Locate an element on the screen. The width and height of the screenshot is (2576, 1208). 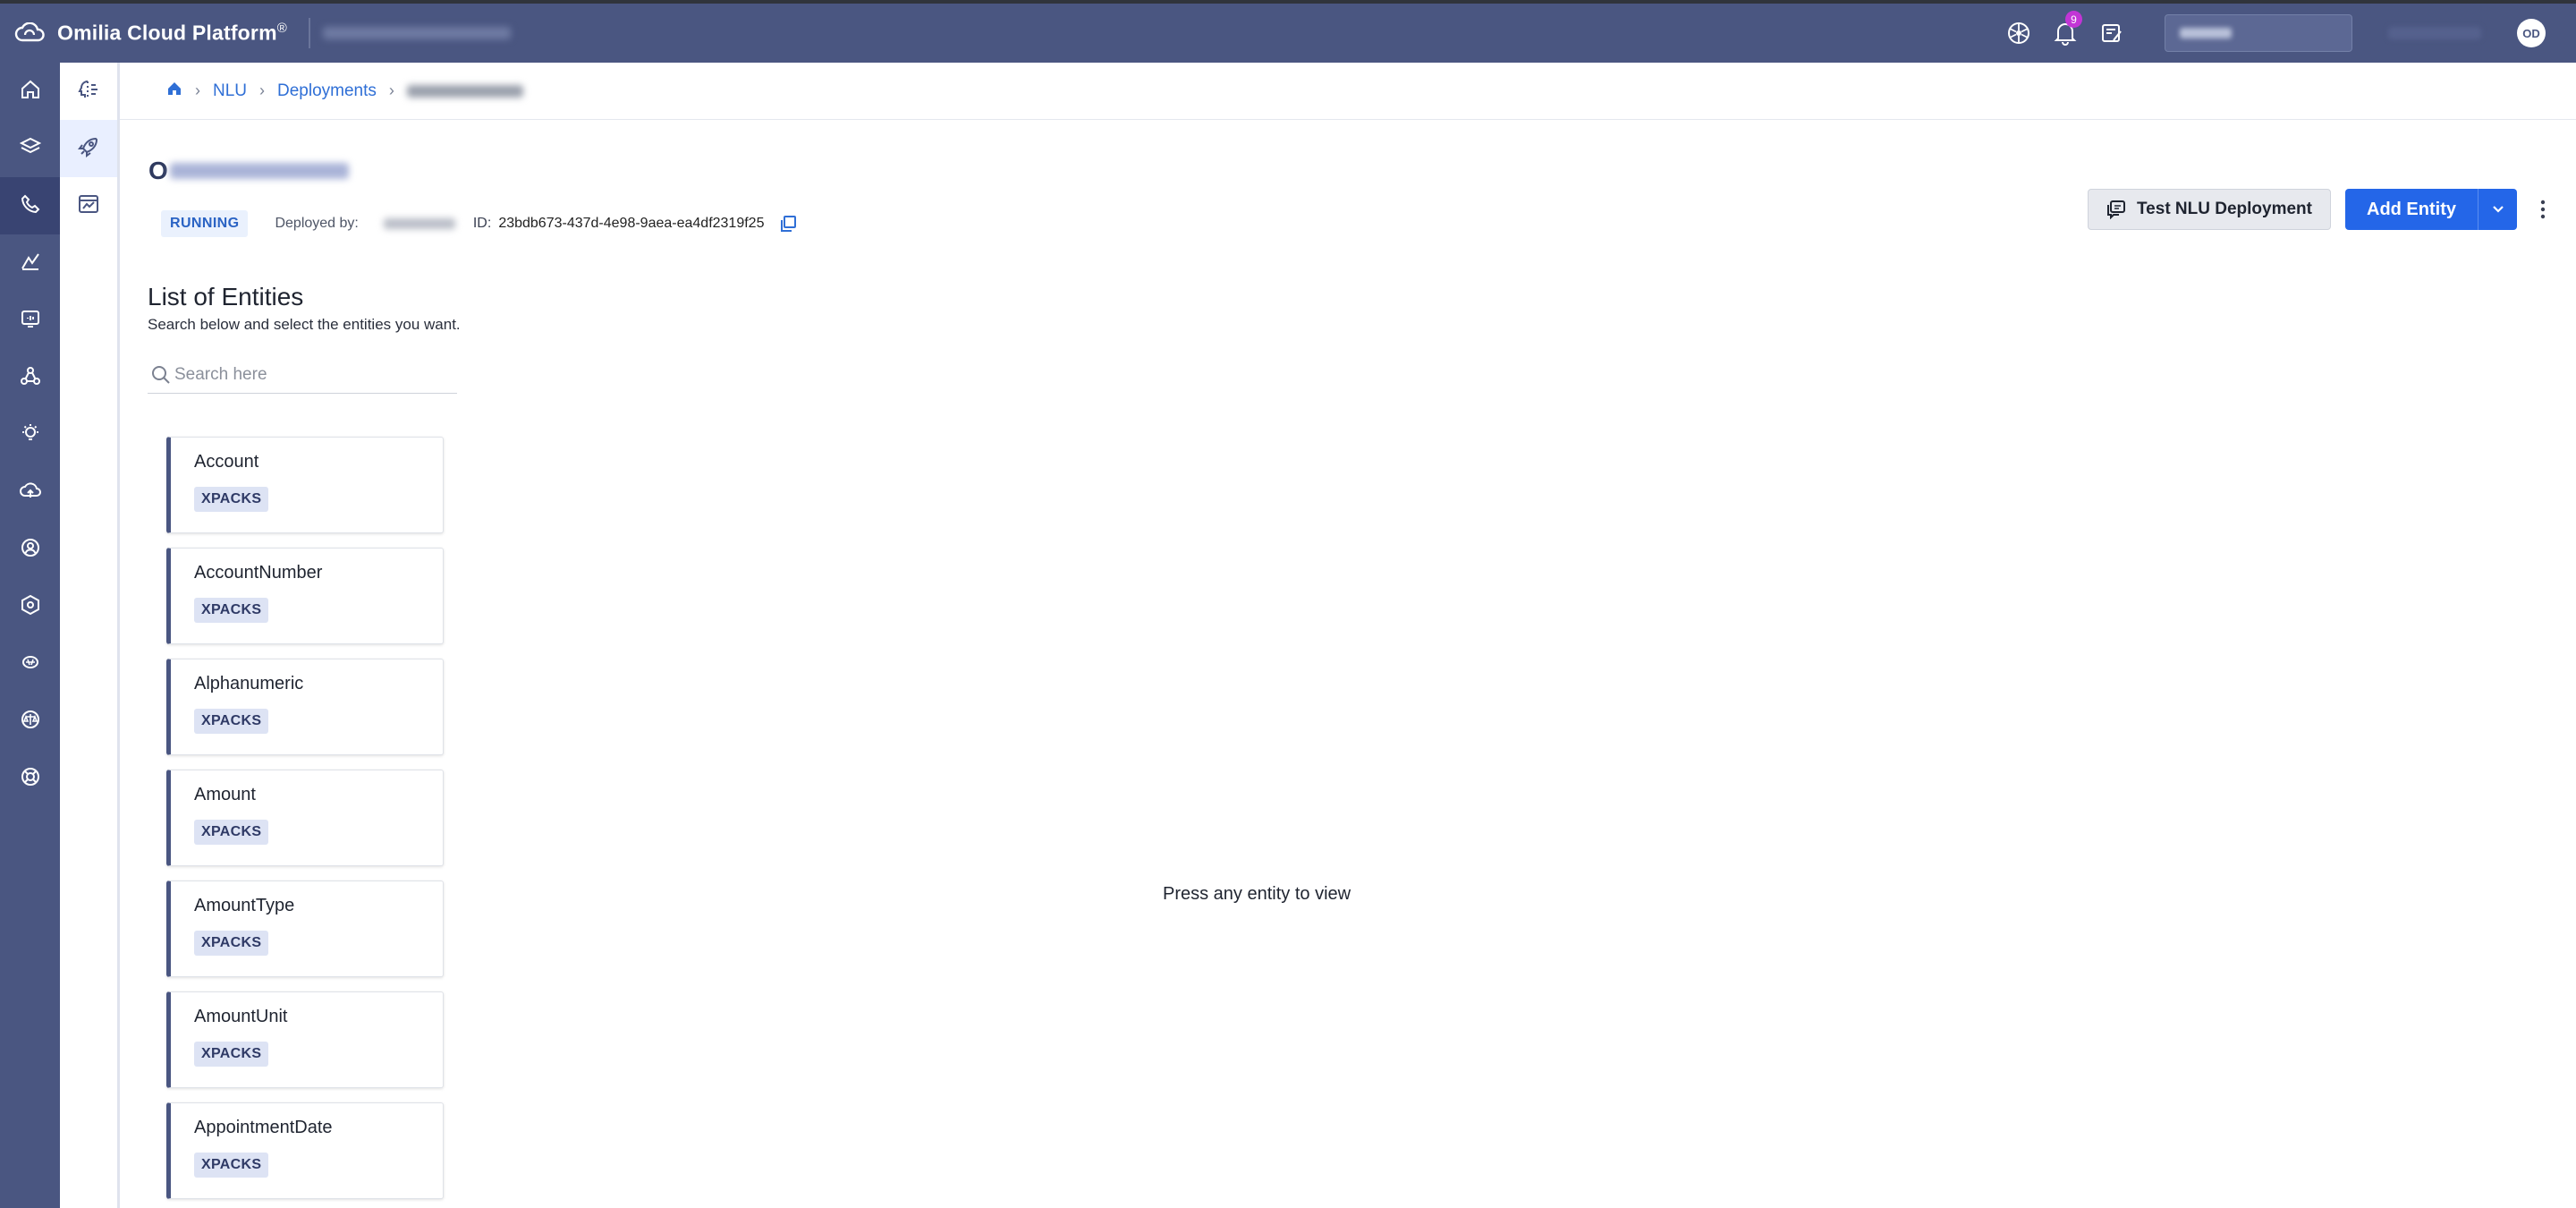
user-name-redacted is located at coordinates (2434, 33).